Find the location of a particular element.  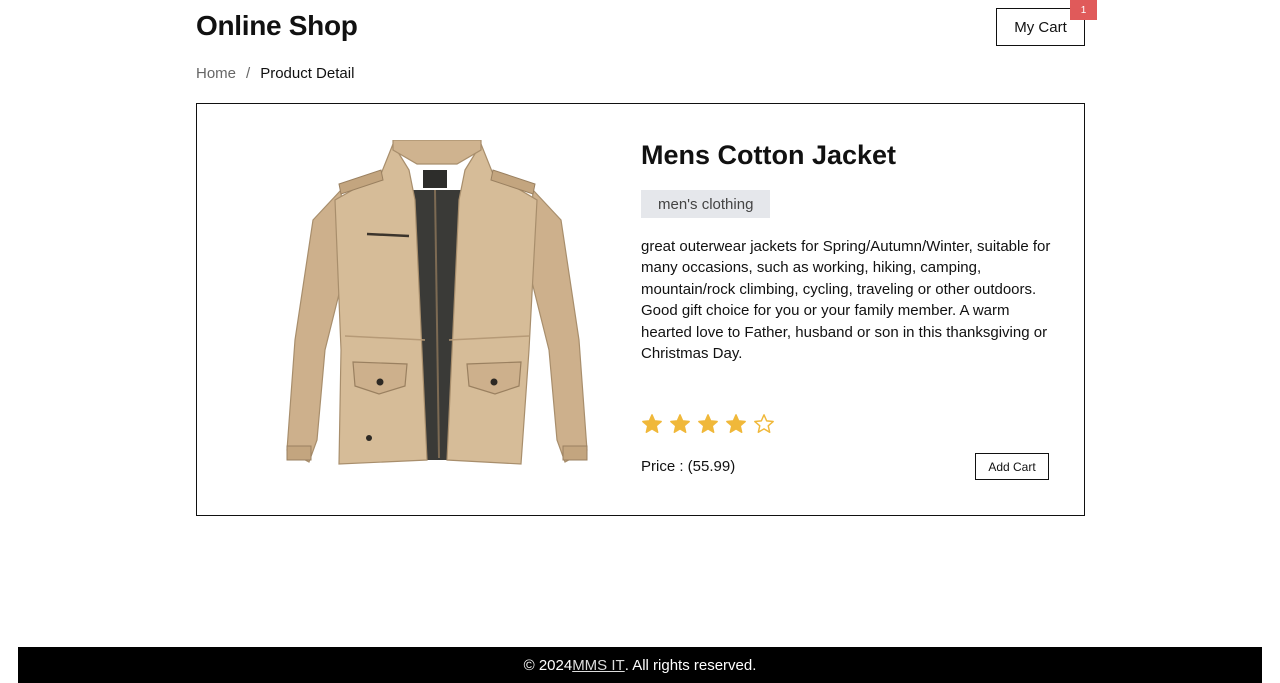

footer: © 2024 MMS IT . All rights reserved. is located at coordinates (640, 665).